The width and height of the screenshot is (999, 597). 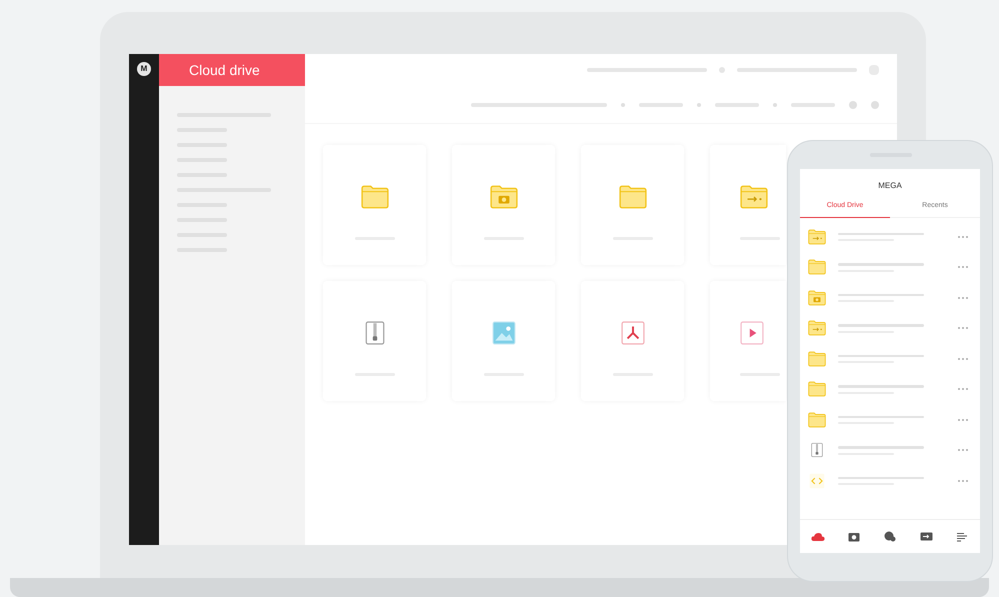 What do you see at coordinates (817, 480) in the screenshot?
I see `code-file-icon` at bounding box center [817, 480].